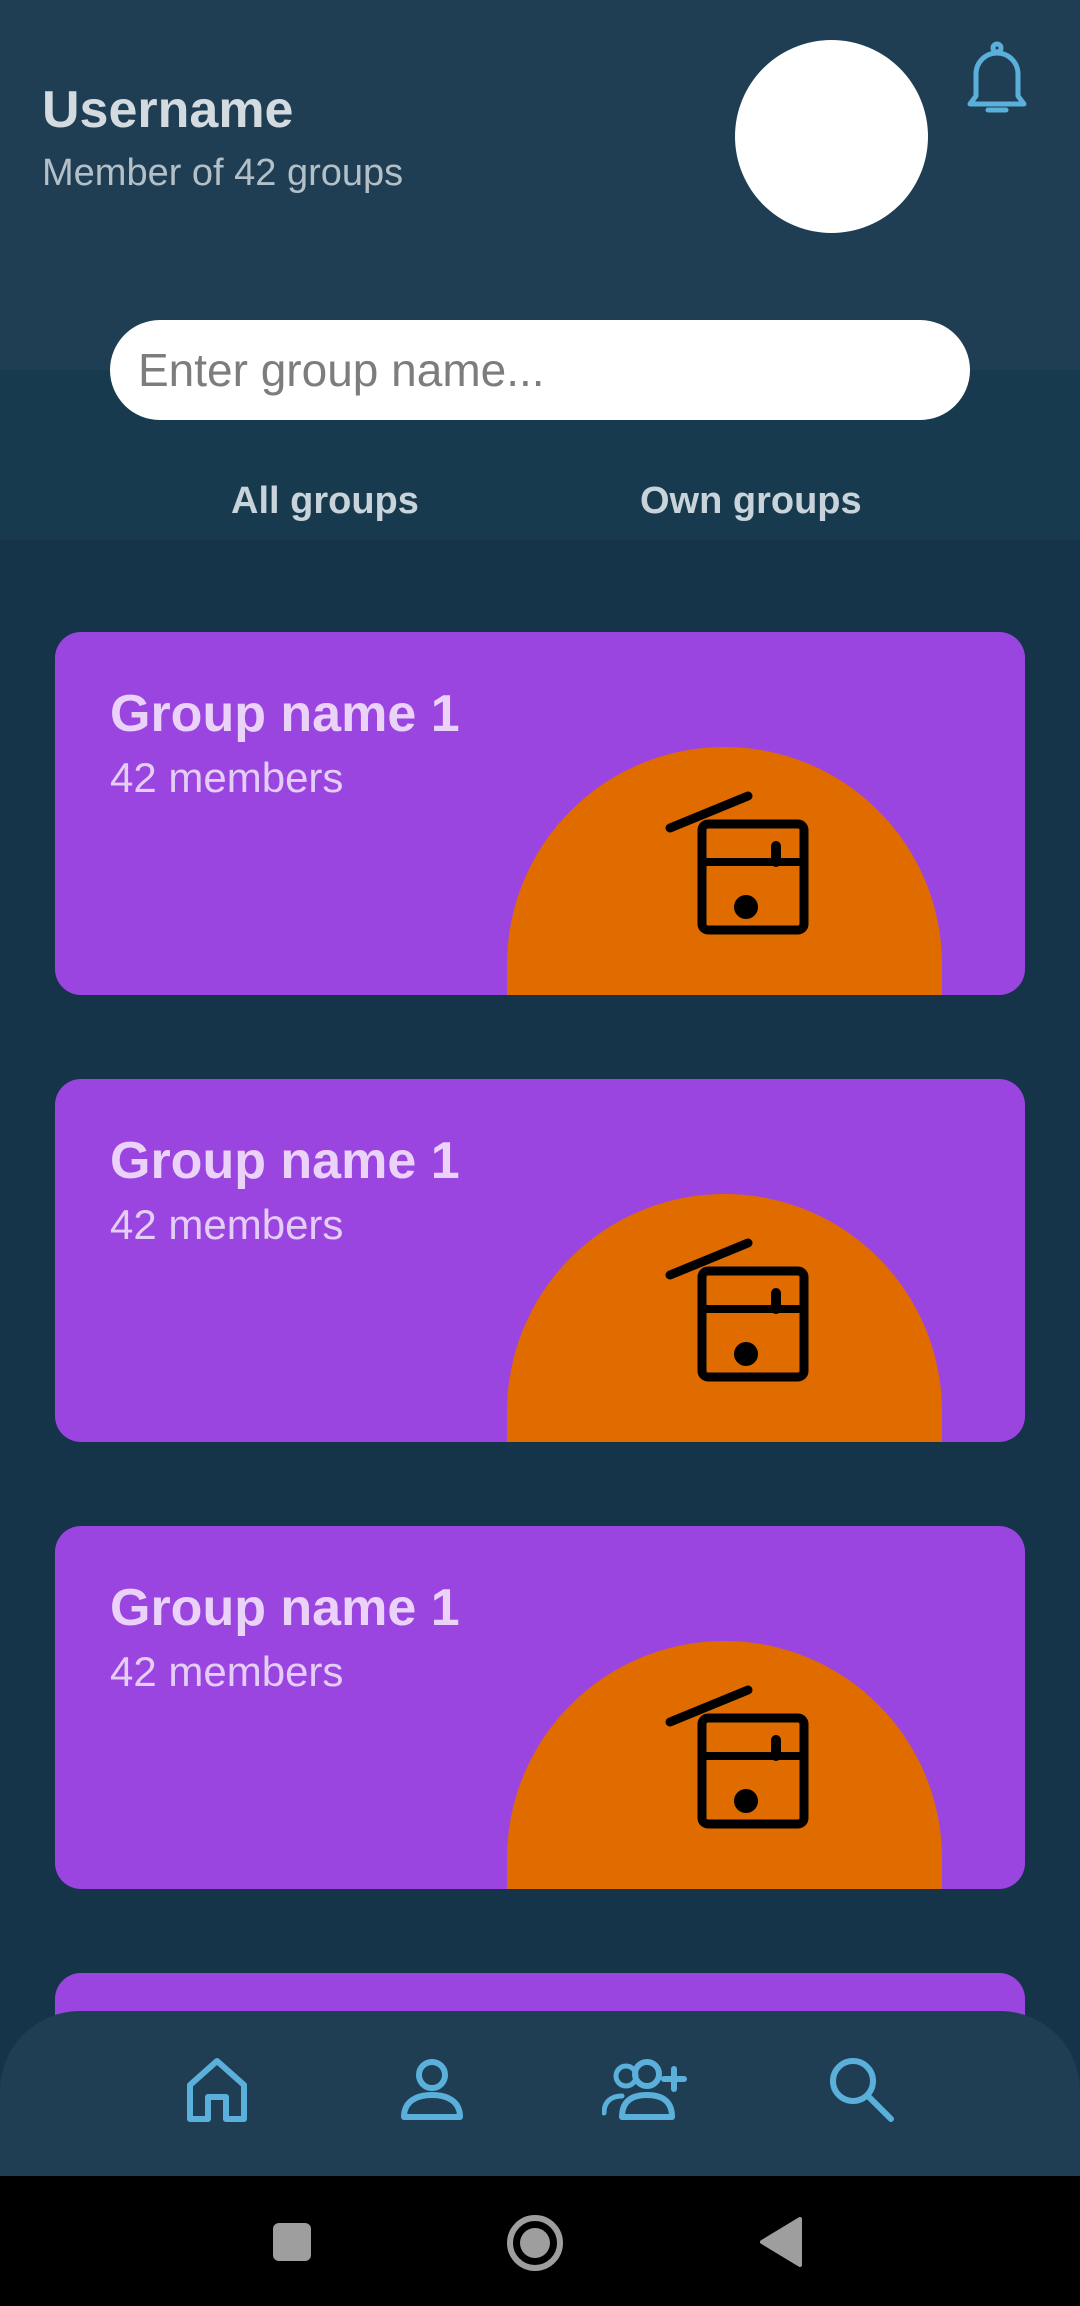 The height and width of the screenshot is (2306, 1080). Describe the element at coordinates (292, 2242) in the screenshot. I see `recents-square-icon` at that location.